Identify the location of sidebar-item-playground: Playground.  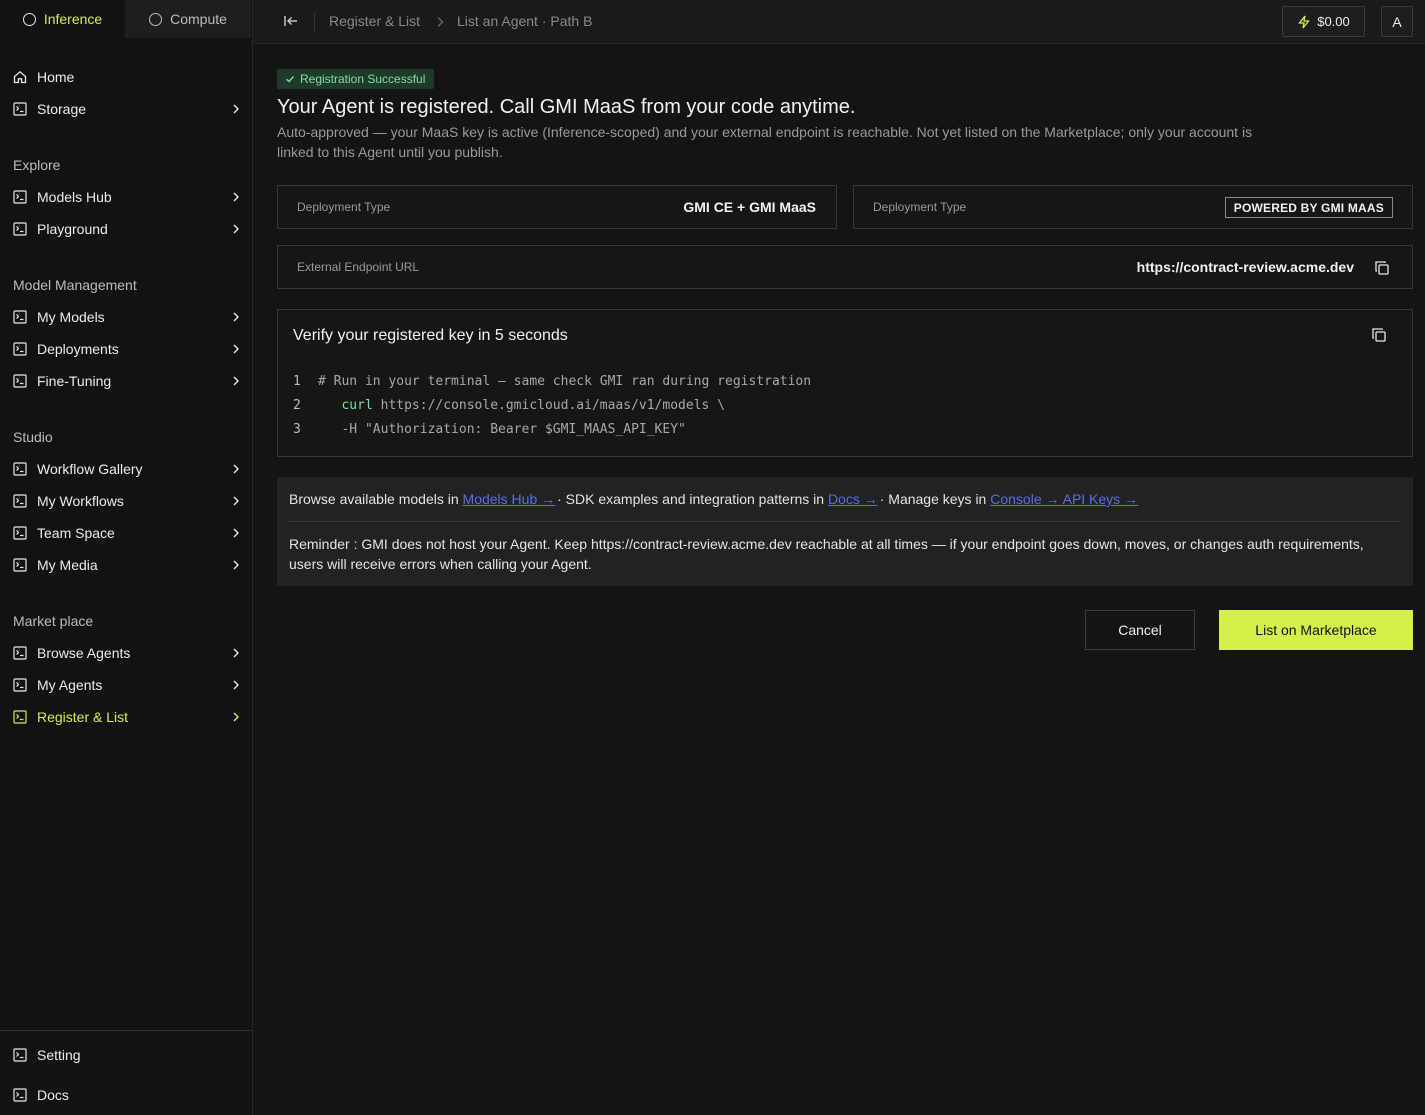
(127, 229).